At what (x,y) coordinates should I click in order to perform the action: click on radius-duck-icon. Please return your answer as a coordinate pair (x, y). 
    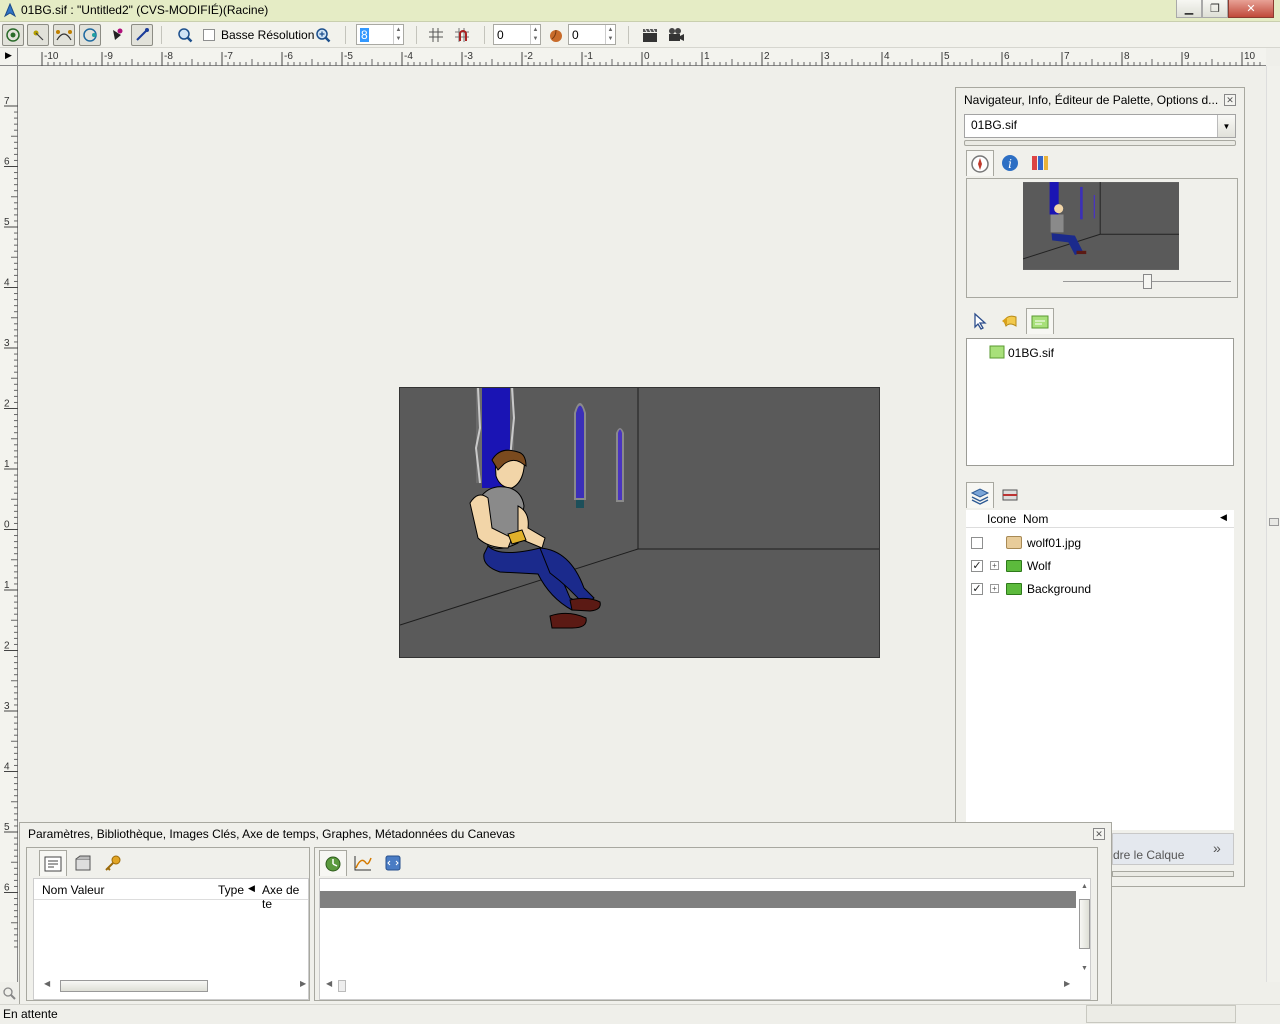
    Looking at the image, I should click on (90, 35).